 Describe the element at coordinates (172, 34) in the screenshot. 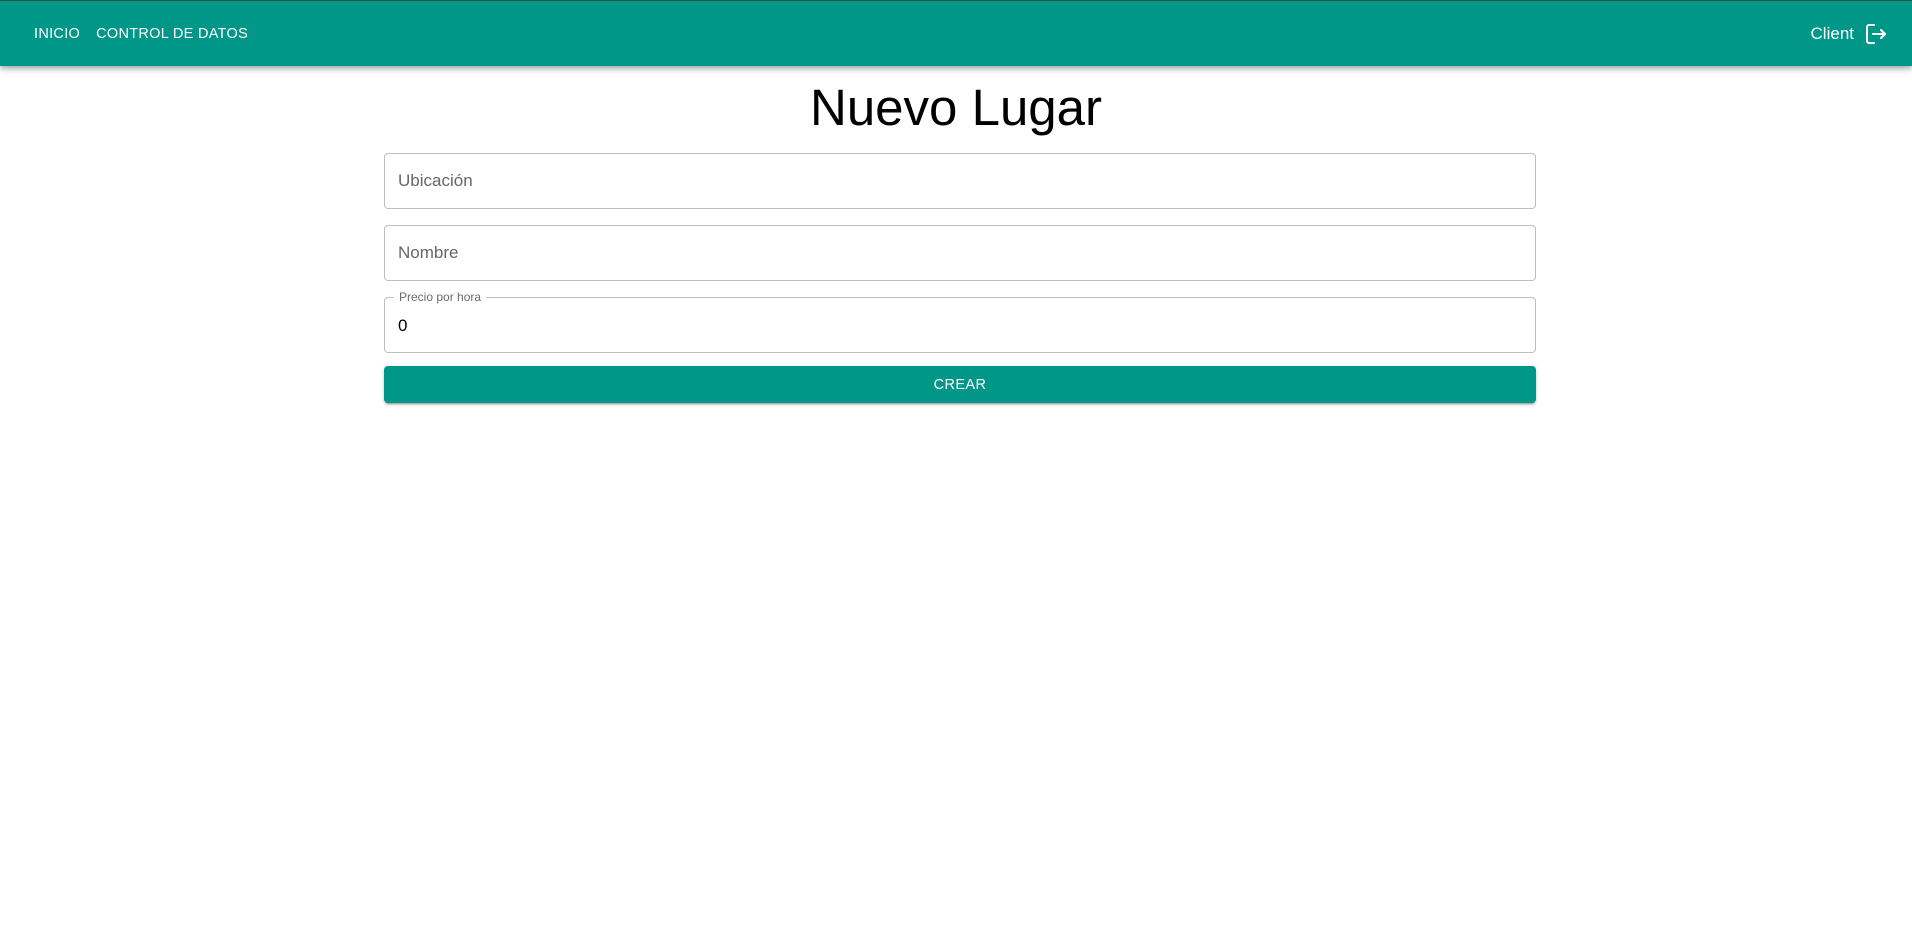

I see `nav-control-de-datos-button: CONTROL DE DATOS` at that location.